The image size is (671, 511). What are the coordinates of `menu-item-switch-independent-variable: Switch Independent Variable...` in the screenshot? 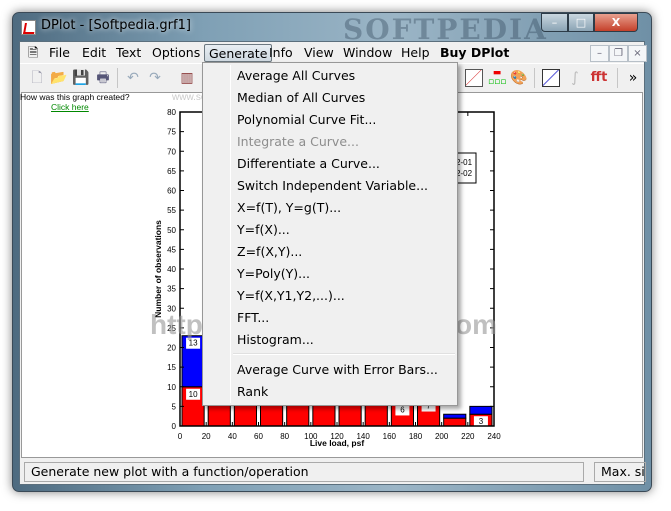 It's located at (330, 185).